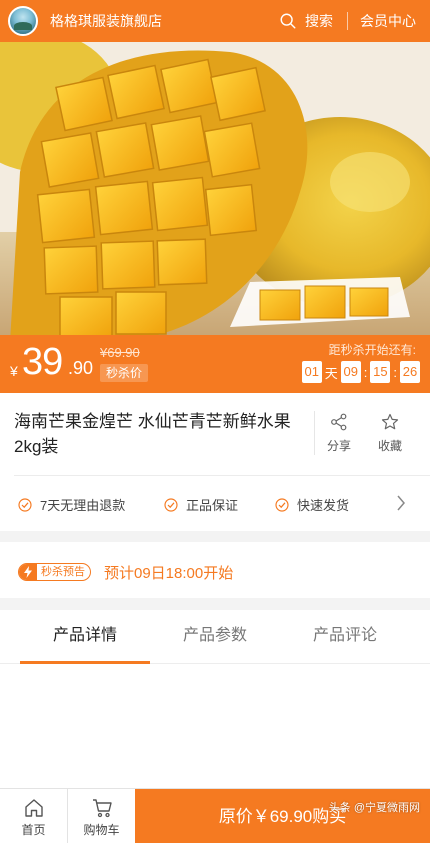 This screenshot has width=430, height=843. I want to click on search-button: 搜索, so click(319, 21).